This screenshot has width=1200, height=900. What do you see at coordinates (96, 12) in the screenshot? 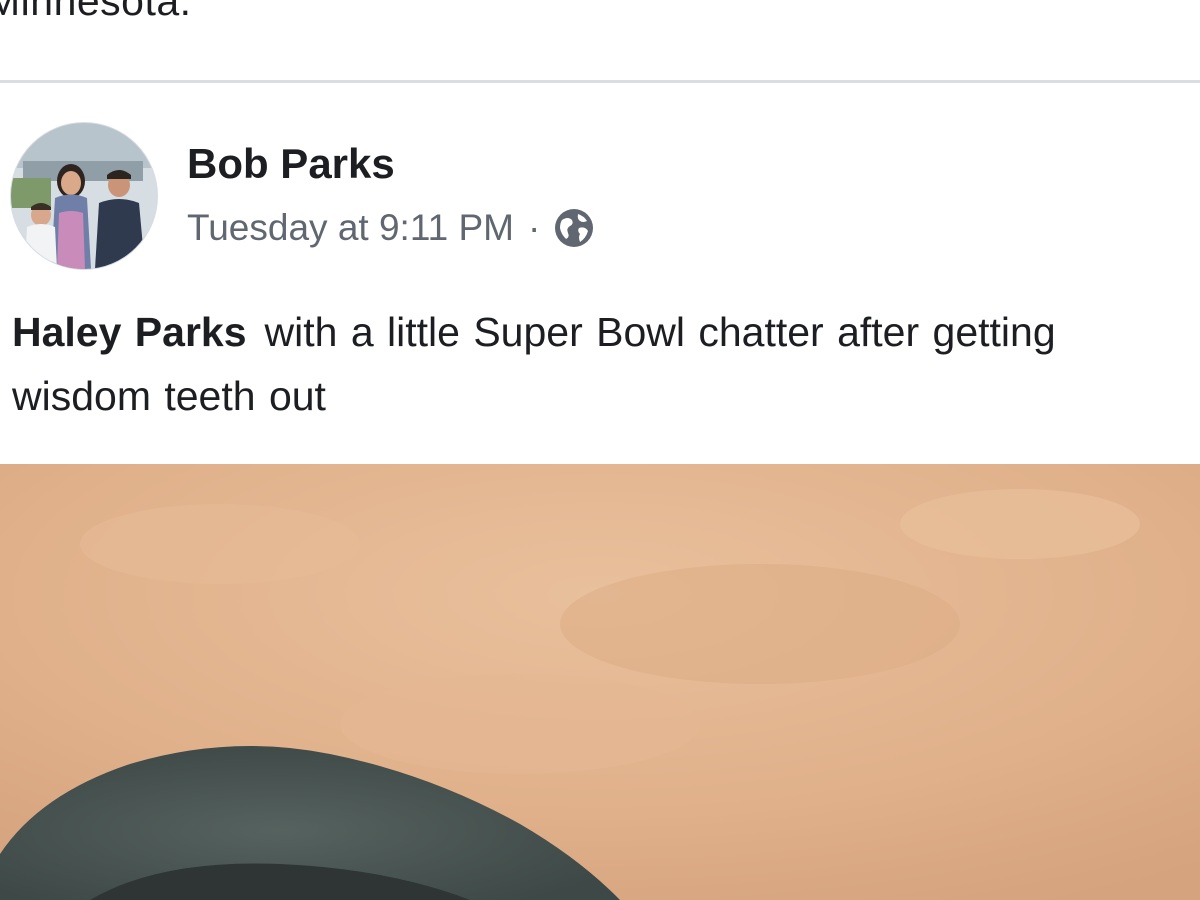
I see `previous-post-text: Minnesota.` at bounding box center [96, 12].